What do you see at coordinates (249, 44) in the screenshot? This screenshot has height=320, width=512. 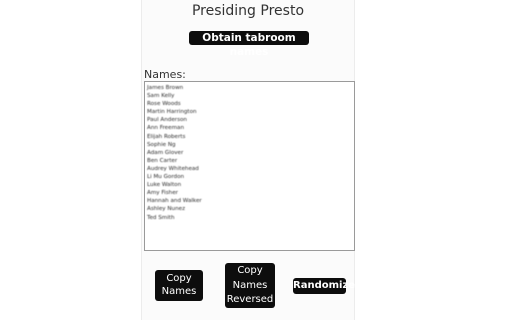 I see `obtain-tabroom-names-button: Obtain tabroom names` at bounding box center [249, 44].